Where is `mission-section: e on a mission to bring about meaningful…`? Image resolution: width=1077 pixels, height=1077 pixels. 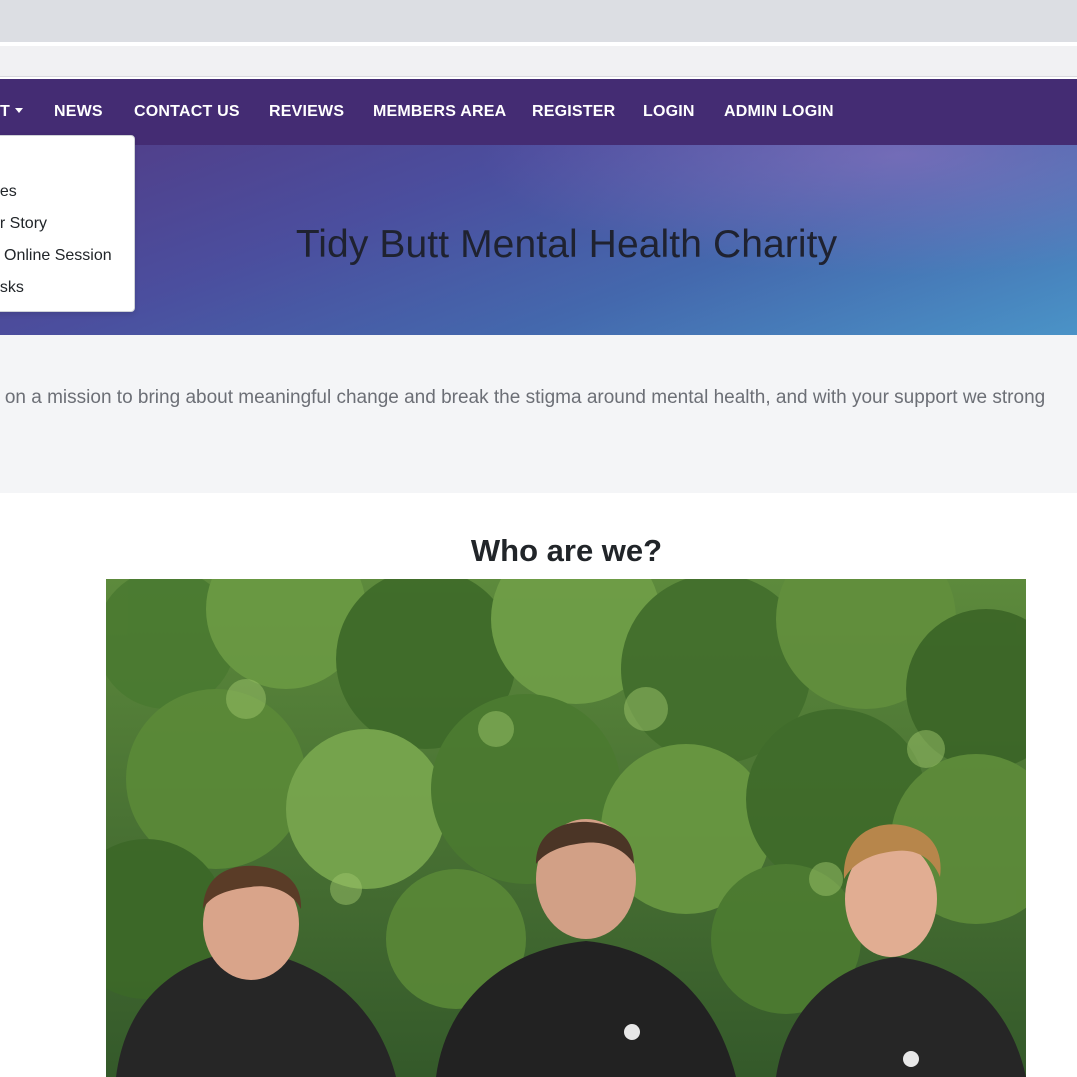 mission-section: e on a mission to bring about meaningful… is located at coordinates (538, 414).